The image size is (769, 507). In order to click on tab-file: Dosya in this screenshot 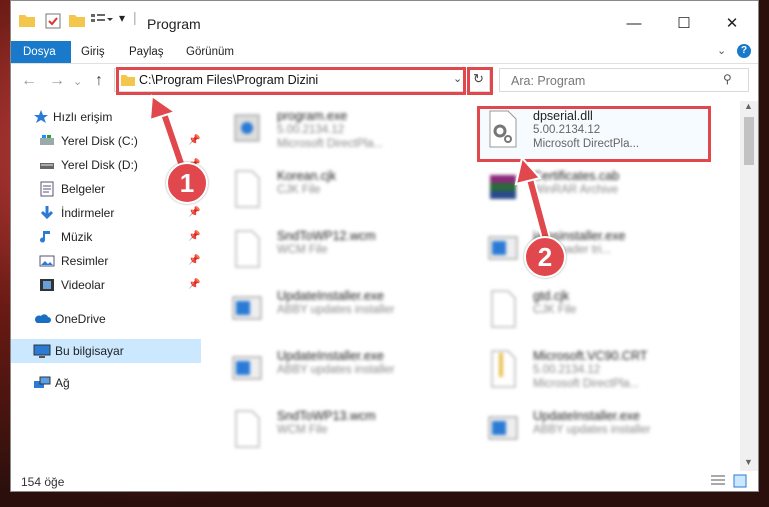, I will do `click(41, 52)`.